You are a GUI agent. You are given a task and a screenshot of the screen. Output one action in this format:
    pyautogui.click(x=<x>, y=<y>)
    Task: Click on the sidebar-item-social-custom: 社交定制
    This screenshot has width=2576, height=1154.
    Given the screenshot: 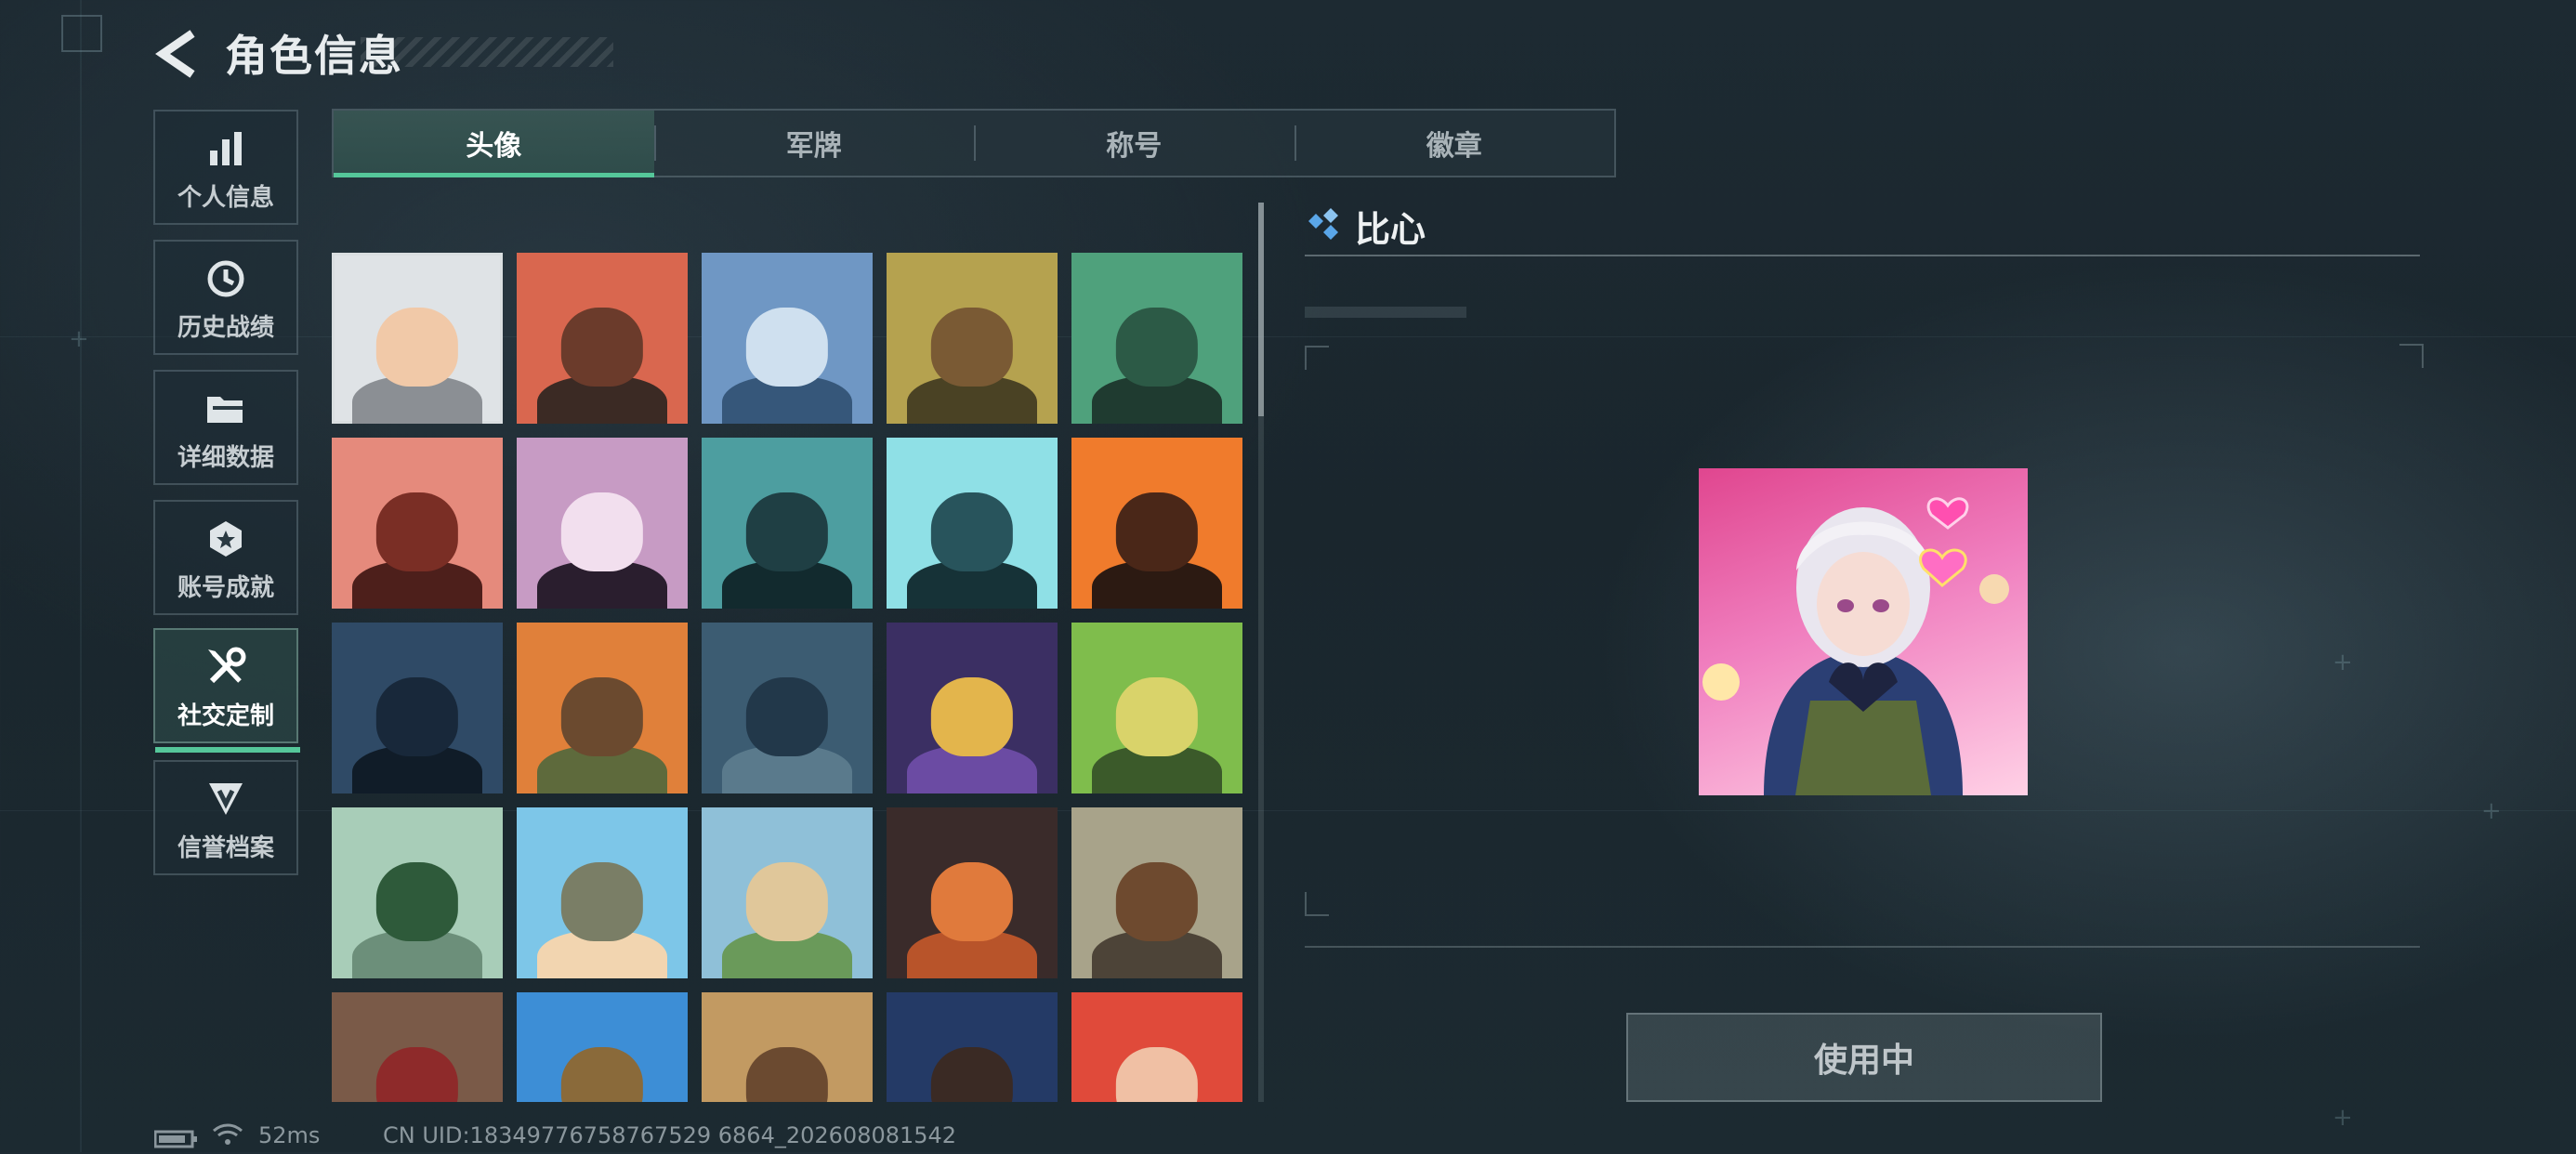 What is the action you would take?
    pyautogui.click(x=226, y=691)
    